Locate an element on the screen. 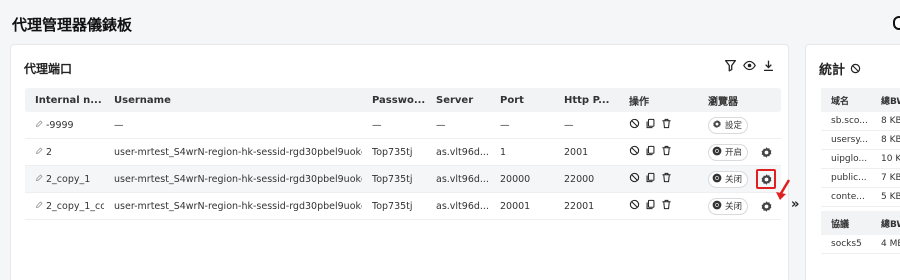 Image resolution: width=900 pixels, height=280 pixels. stats-protocol-header: 協議 總BW is located at coordinates (860, 223).